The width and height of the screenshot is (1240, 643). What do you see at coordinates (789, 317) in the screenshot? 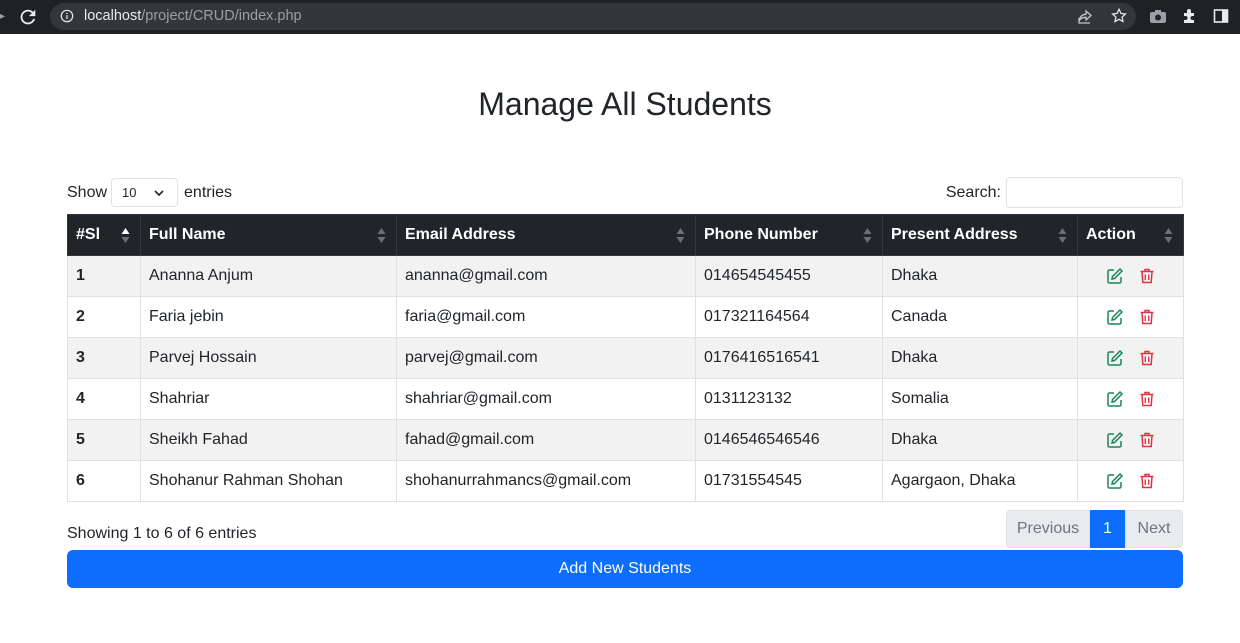
I see `cell-phone: 017321164564` at bounding box center [789, 317].